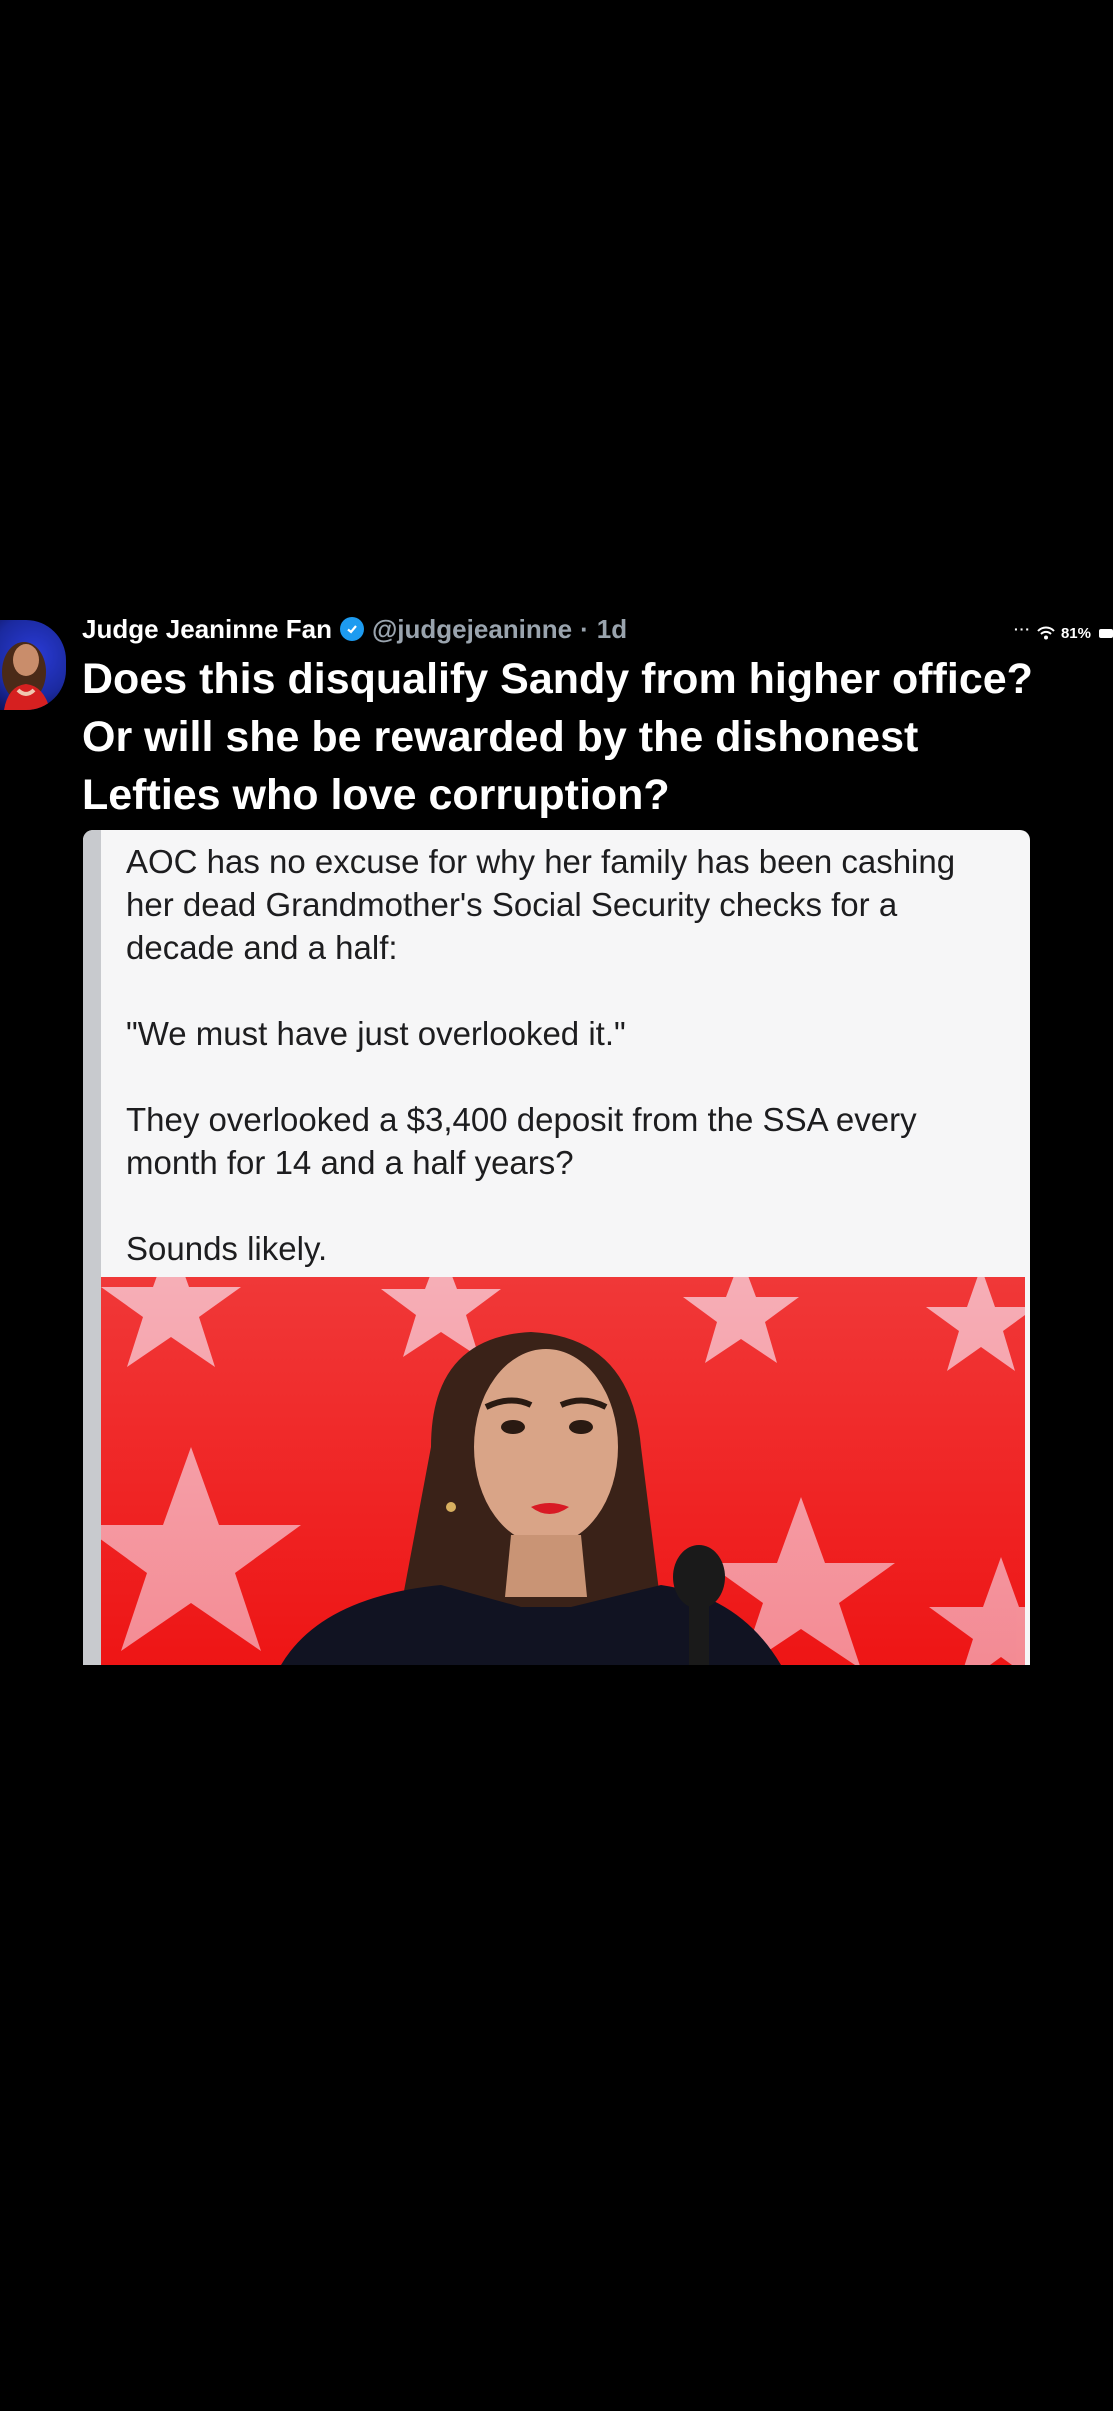 The width and height of the screenshot is (1113, 2411). Describe the element at coordinates (1075, 633) in the screenshot. I see `battery-percentage: 81%` at that location.